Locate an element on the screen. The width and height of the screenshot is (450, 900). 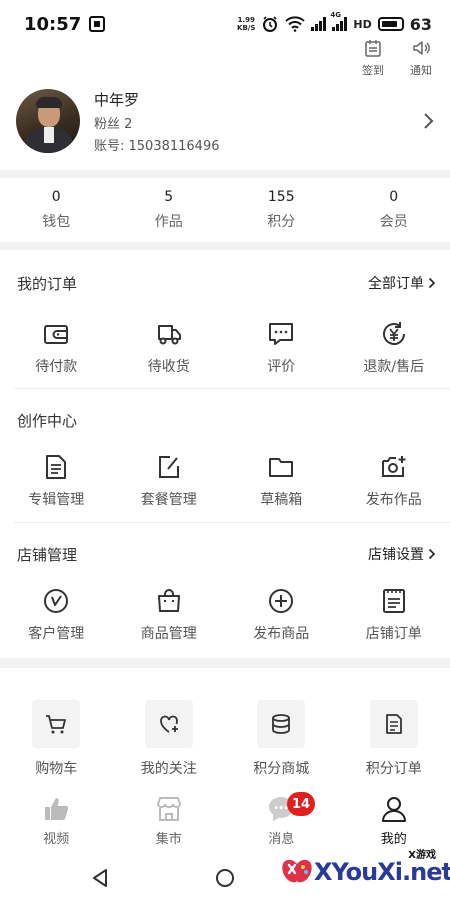
goods-management: 商品管理 is located at coordinates (169, 615).